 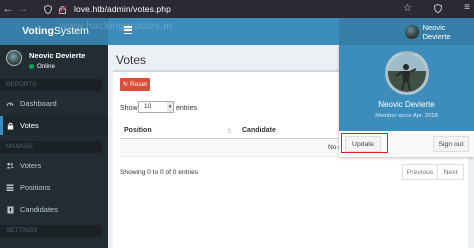 I want to click on pagination: Previous Next, so click(x=433, y=172).